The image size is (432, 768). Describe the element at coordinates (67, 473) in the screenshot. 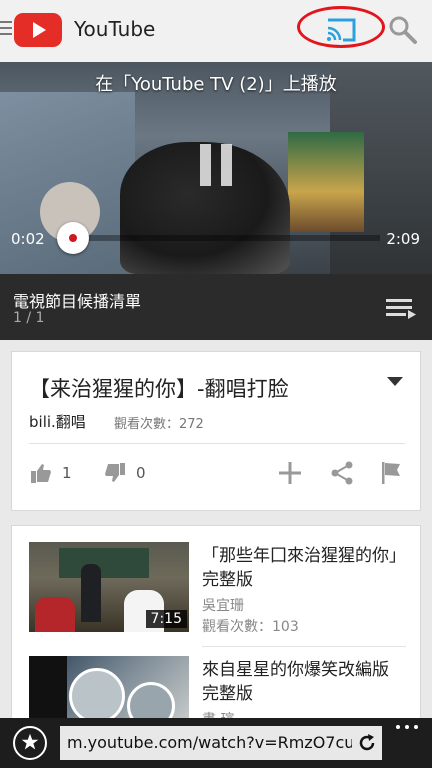

I see `like-count: 1` at that location.